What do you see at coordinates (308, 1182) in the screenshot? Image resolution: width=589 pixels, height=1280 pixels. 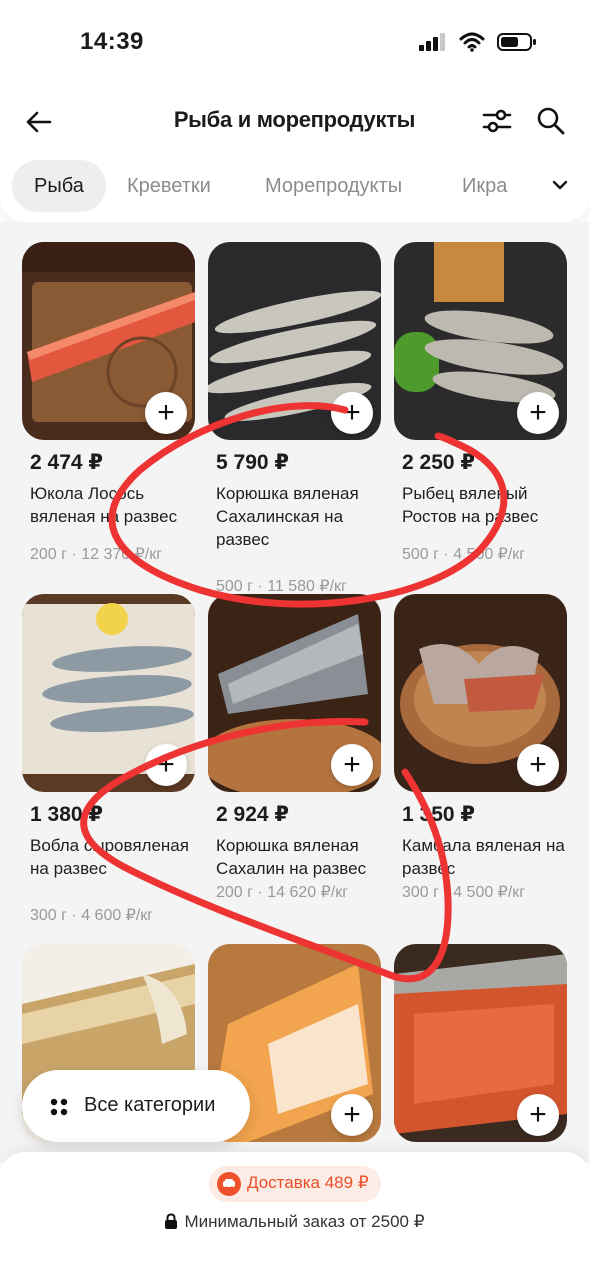 I see `delivery-label: Доставка 489 ₽` at bounding box center [308, 1182].